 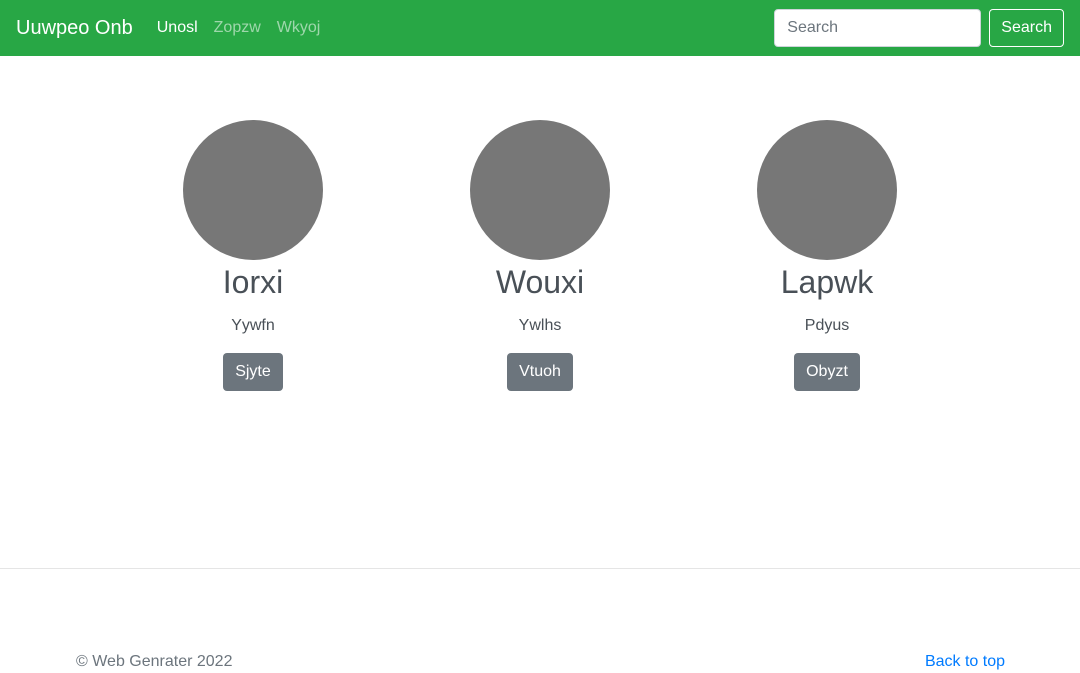 I want to click on person-action-button: Obyzt, so click(x=827, y=372).